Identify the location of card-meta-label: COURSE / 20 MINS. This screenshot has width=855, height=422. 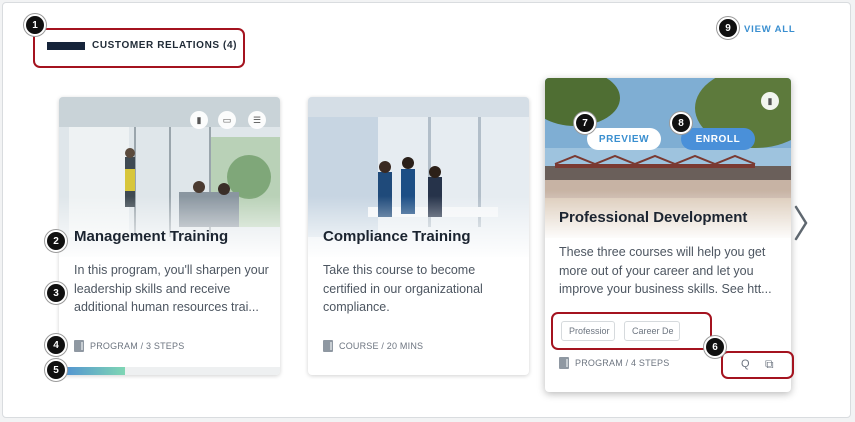
(381, 346).